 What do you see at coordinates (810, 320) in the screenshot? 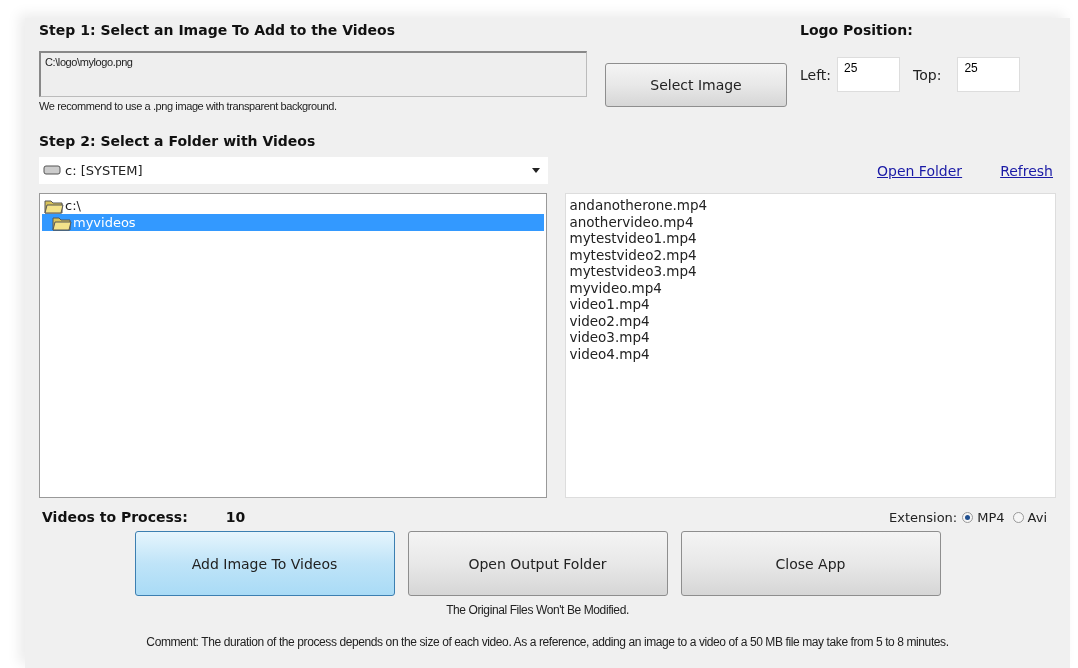
I see `file-list-item: video2.mp4` at bounding box center [810, 320].